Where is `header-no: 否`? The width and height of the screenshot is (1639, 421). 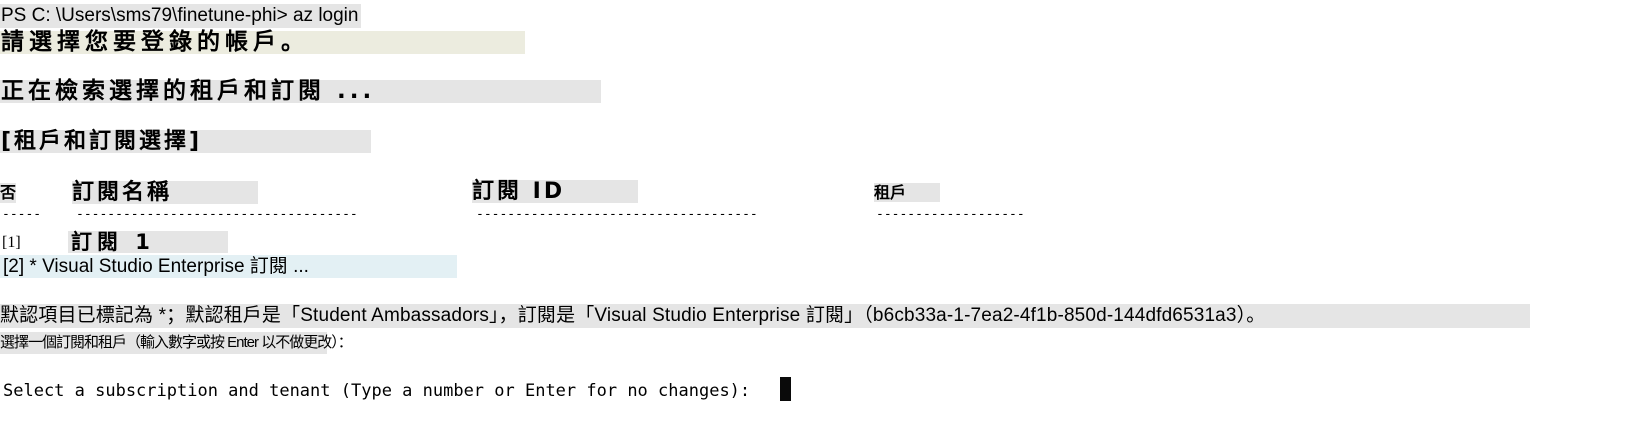 header-no: 否 is located at coordinates (8, 193).